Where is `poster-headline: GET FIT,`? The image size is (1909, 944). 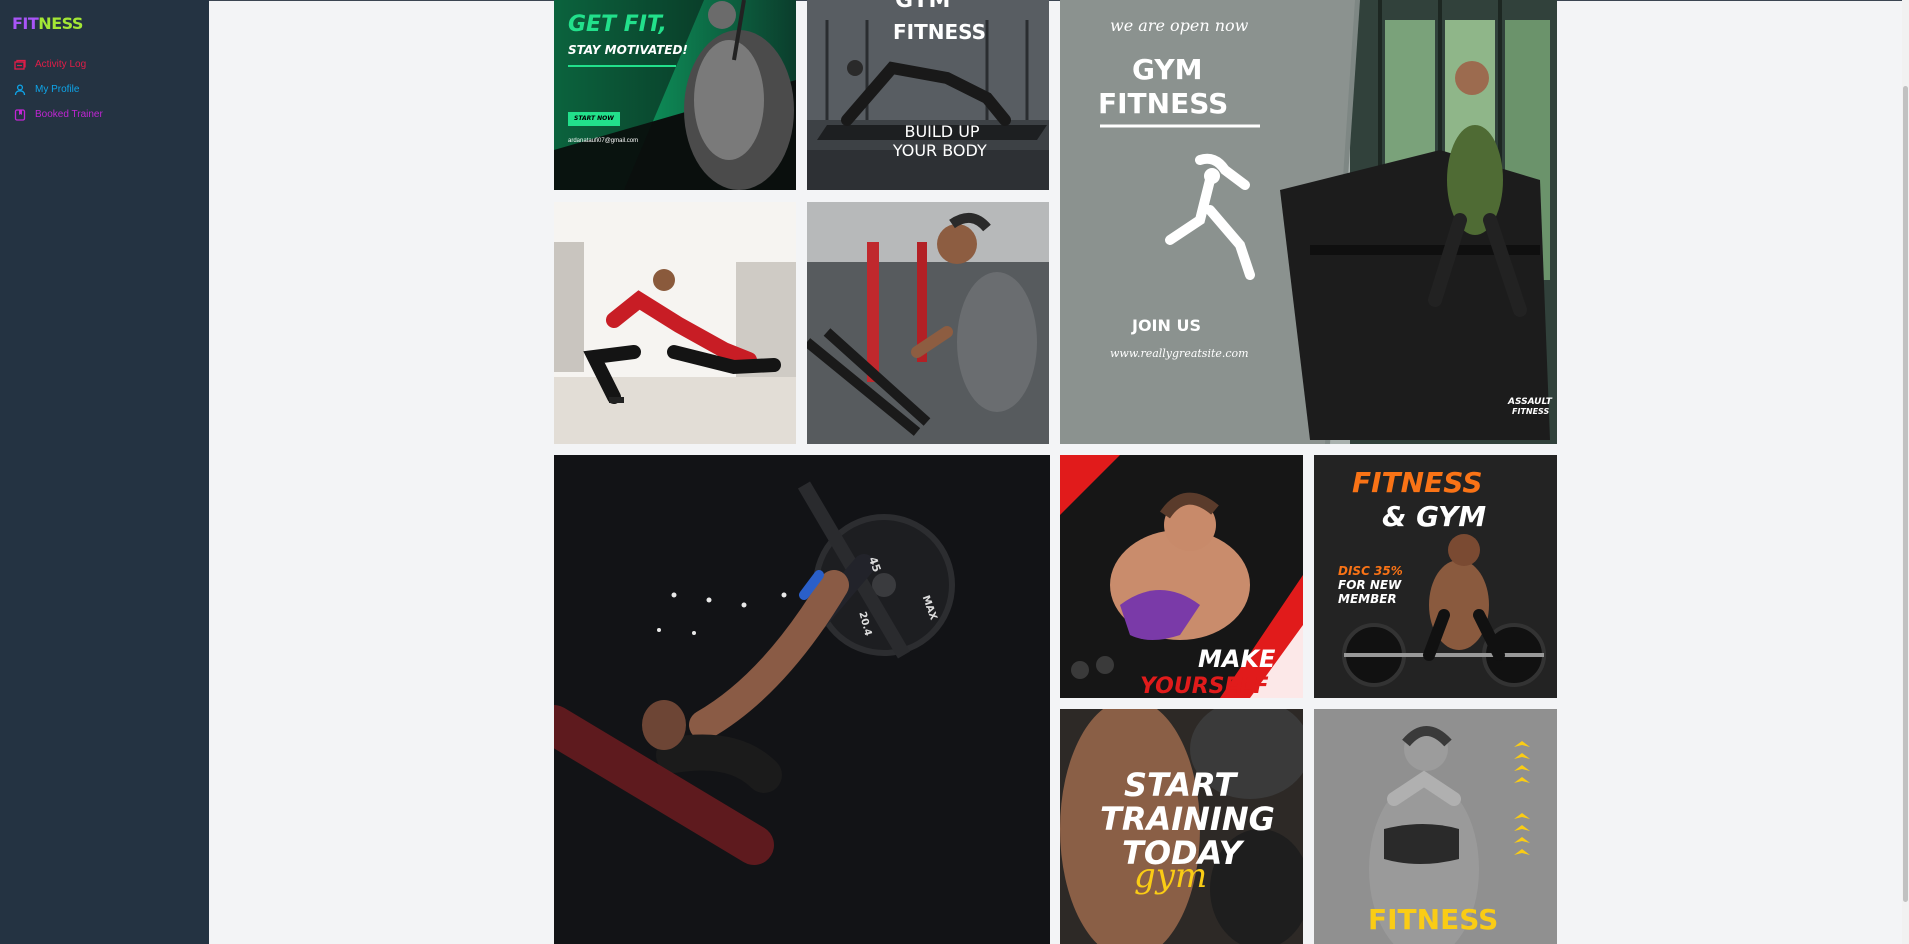 poster-headline: GET FIT, is located at coordinates (617, 24).